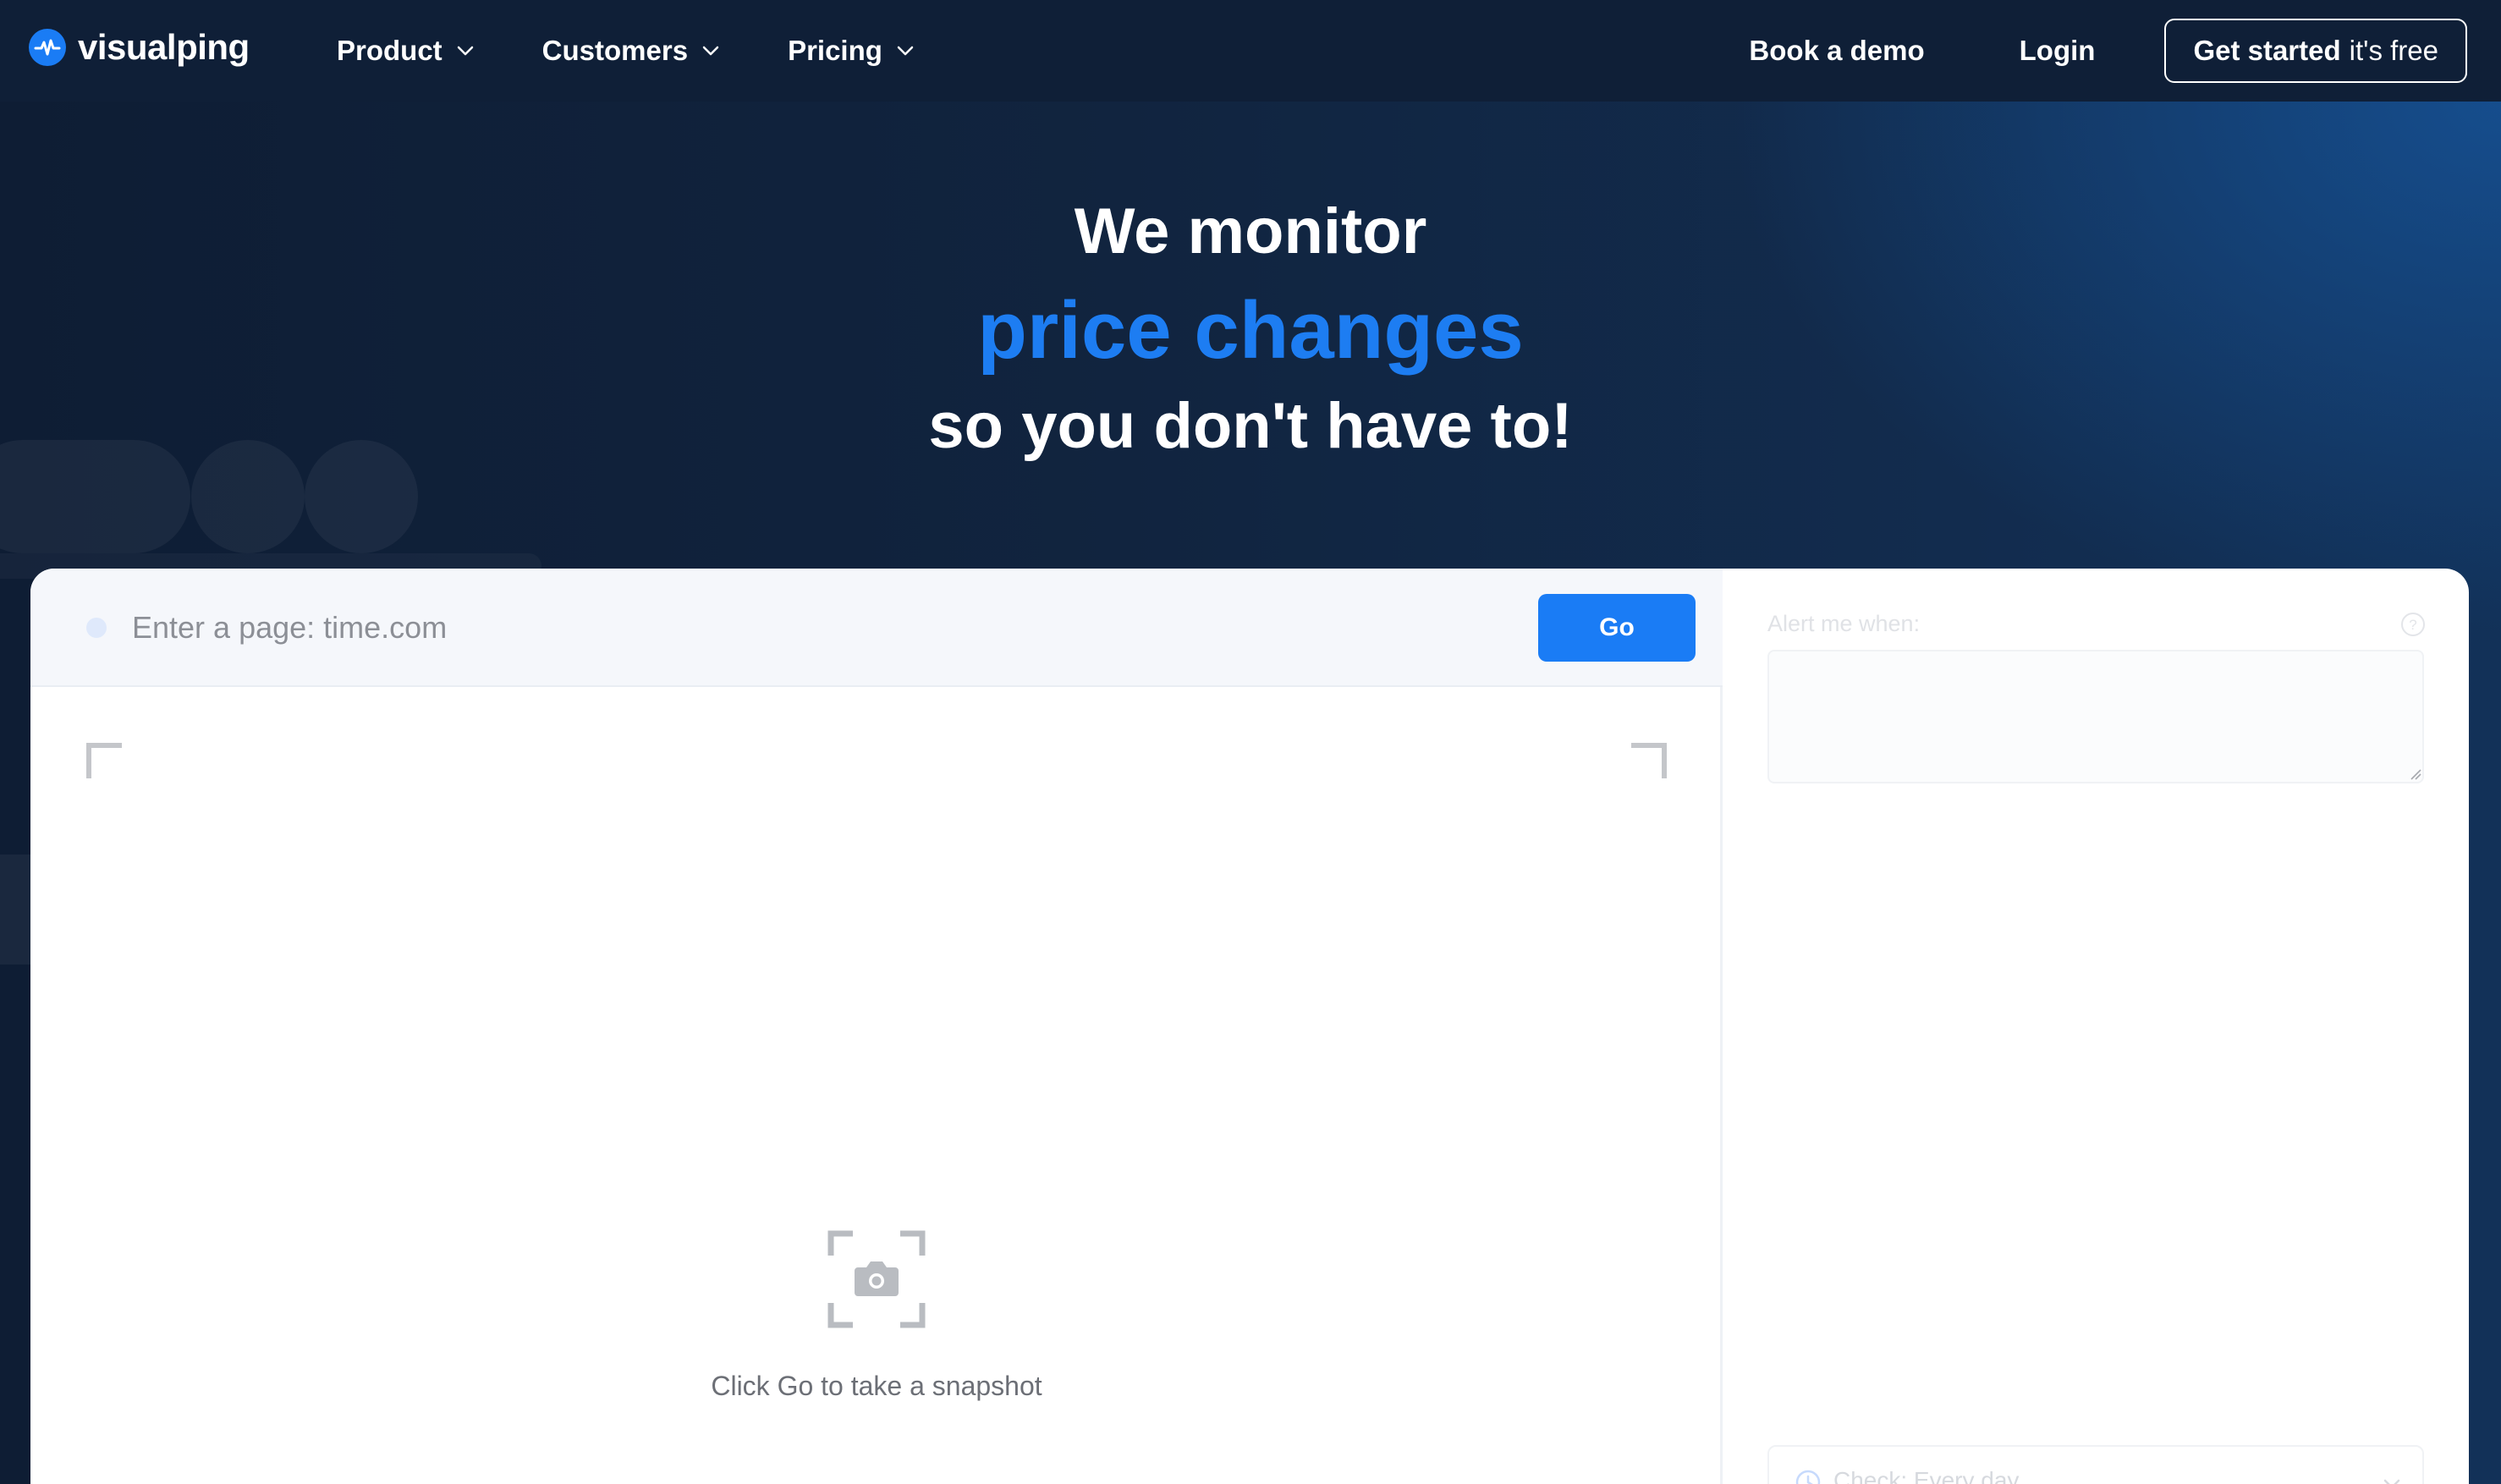  Describe the element at coordinates (615, 50) in the screenshot. I see `menu-customers-label: Customers` at that location.